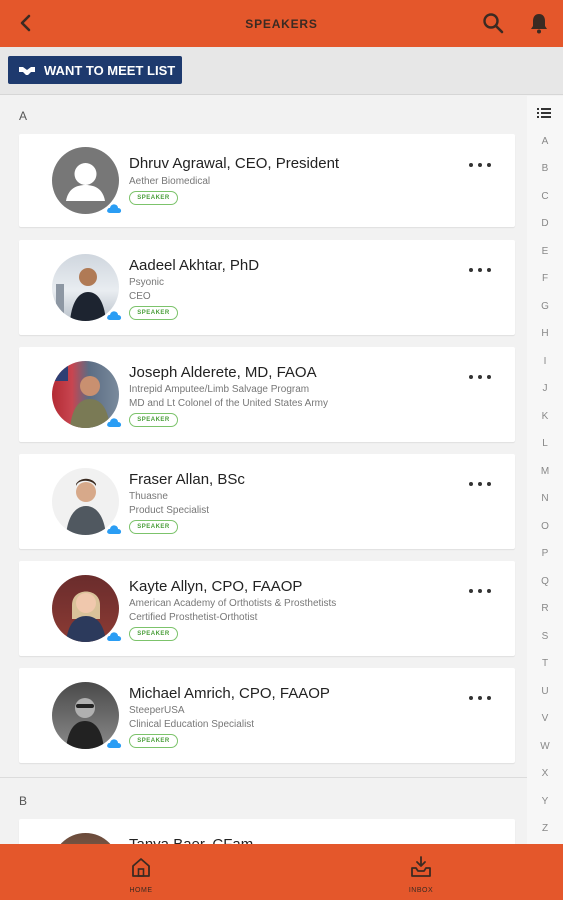 This screenshot has width=563, height=900. I want to click on section-divider, so click(263, 777).